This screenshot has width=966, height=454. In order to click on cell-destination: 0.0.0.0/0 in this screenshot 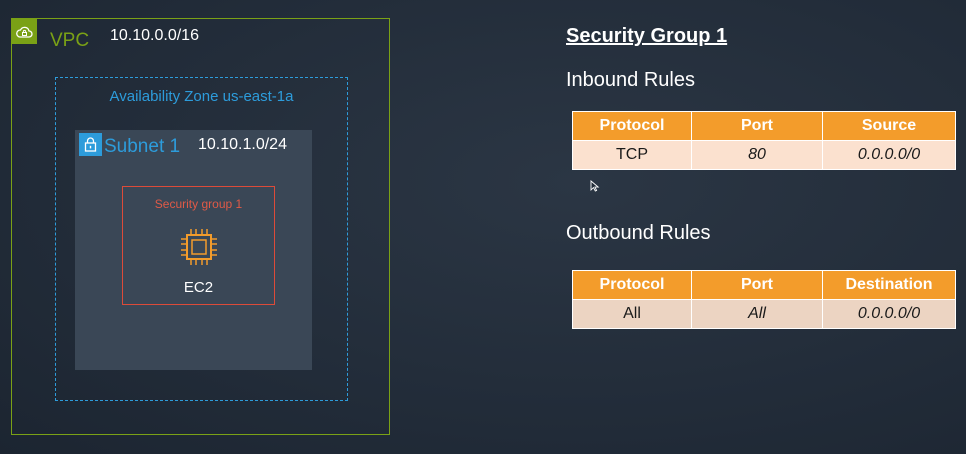, I will do `click(889, 314)`.